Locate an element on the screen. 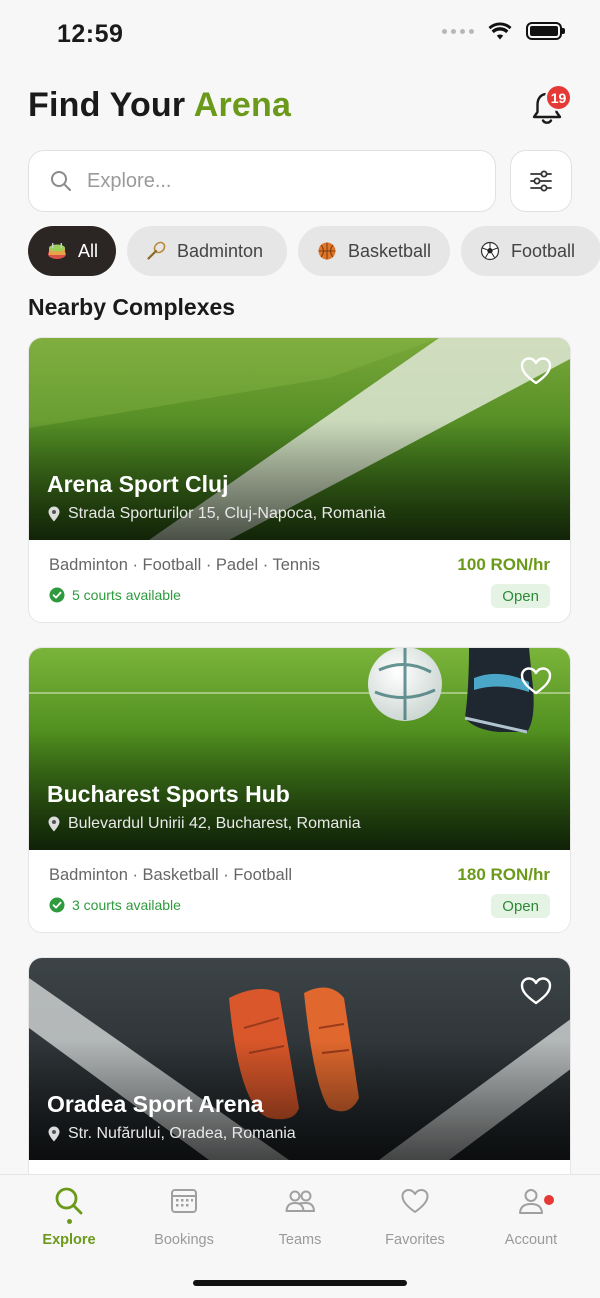  chip-label: Basketball is located at coordinates (390, 250).